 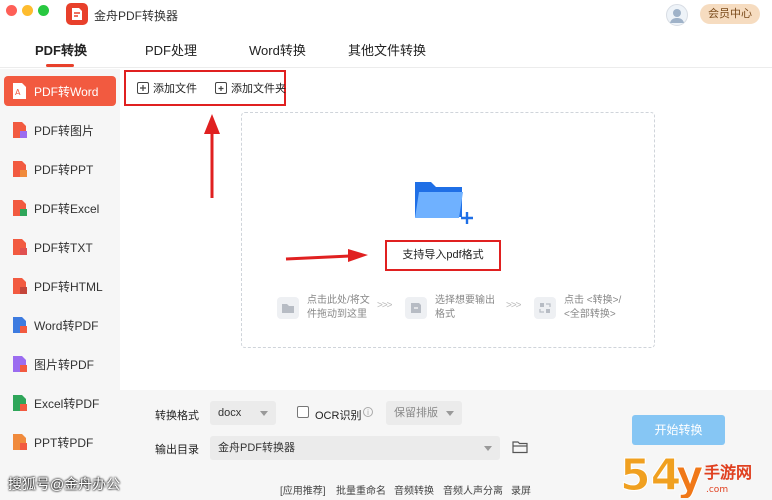 I want to click on format-label: 转换格式, so click(x=177, y=416).